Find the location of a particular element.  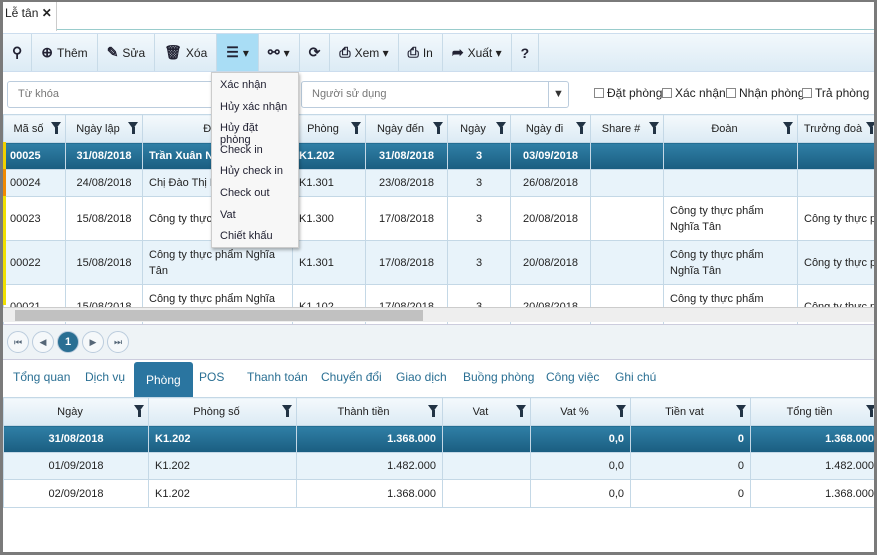

toolbar-button-print: ⎙ Xem ▾ is located at coordinates (364, 52).